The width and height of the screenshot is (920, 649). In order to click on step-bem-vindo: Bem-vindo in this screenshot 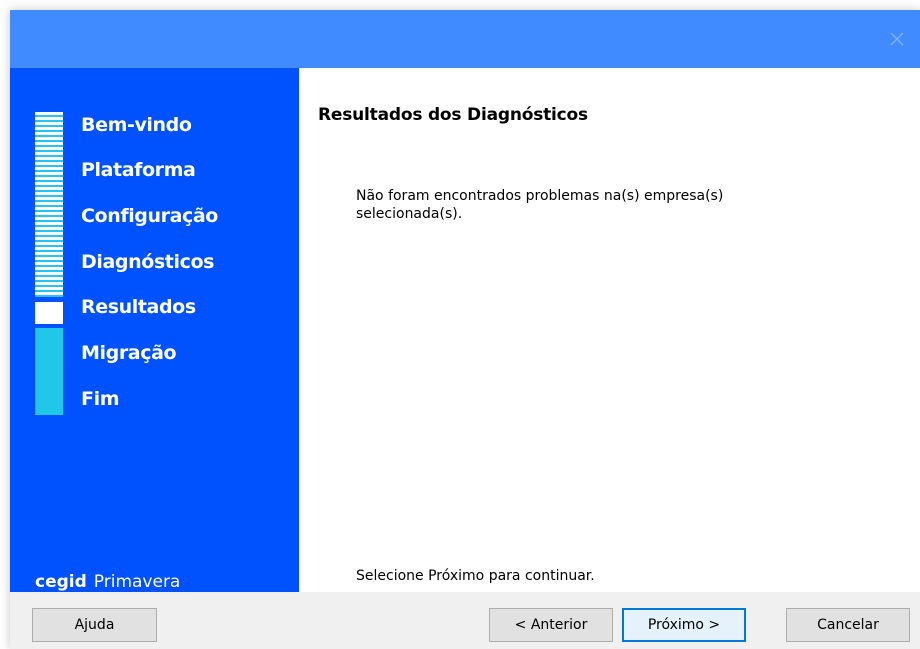, I will do `click(136, 125)`.